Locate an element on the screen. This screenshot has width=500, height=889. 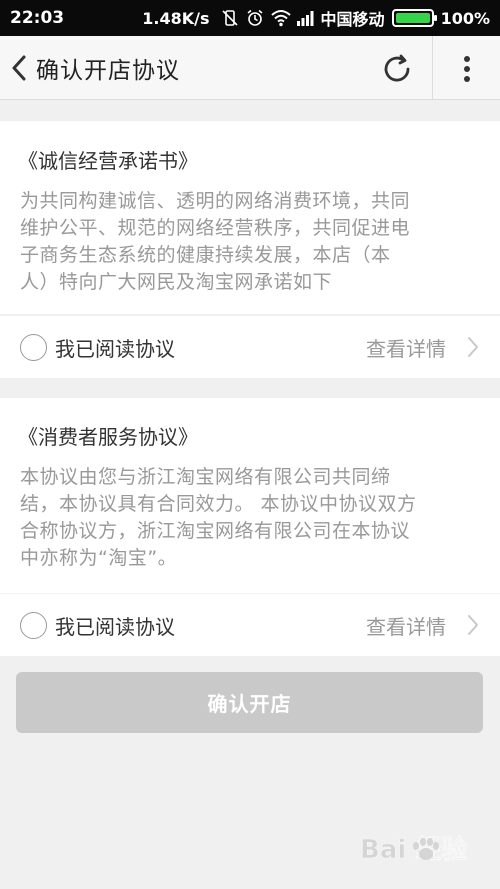
carrier-name: 中国移动 is located at coordinates (352, 19).